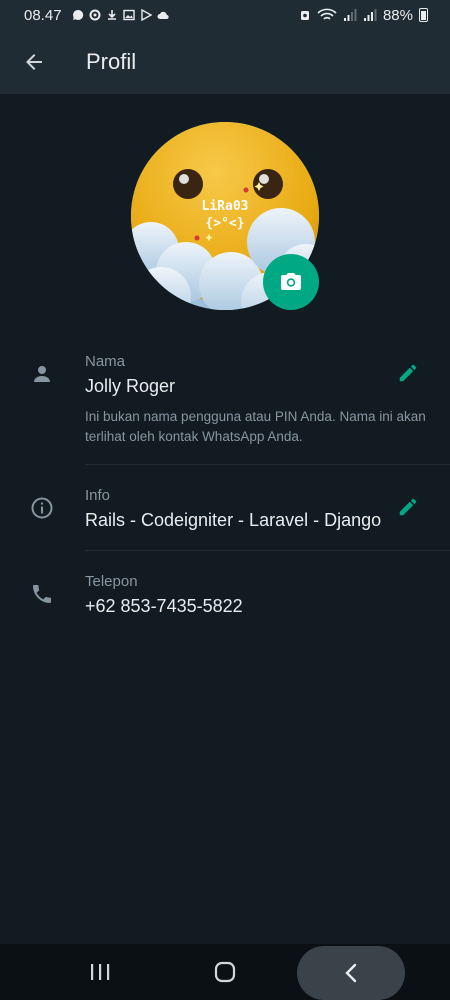 This screenshot has width=450, height=1000. I want to click on status-bar: 08.47 88%, so click(225, 15).